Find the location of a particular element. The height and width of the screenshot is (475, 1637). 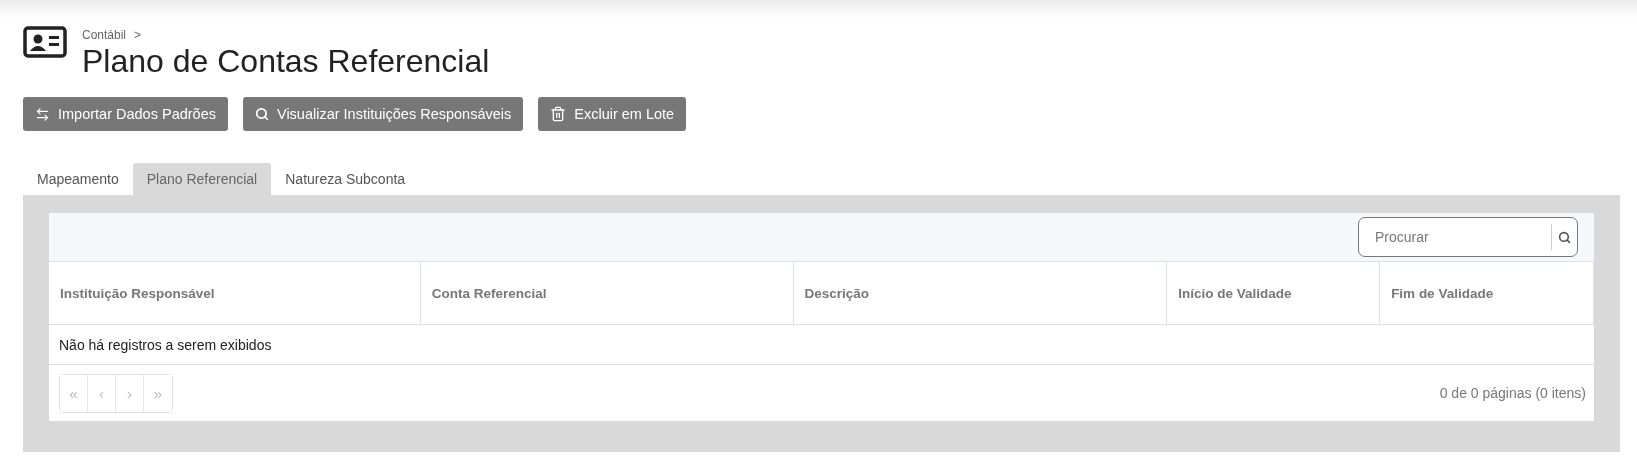

page-summary: 0 de 0 páginas (0 itens) is located at coordinates (1512, 393).